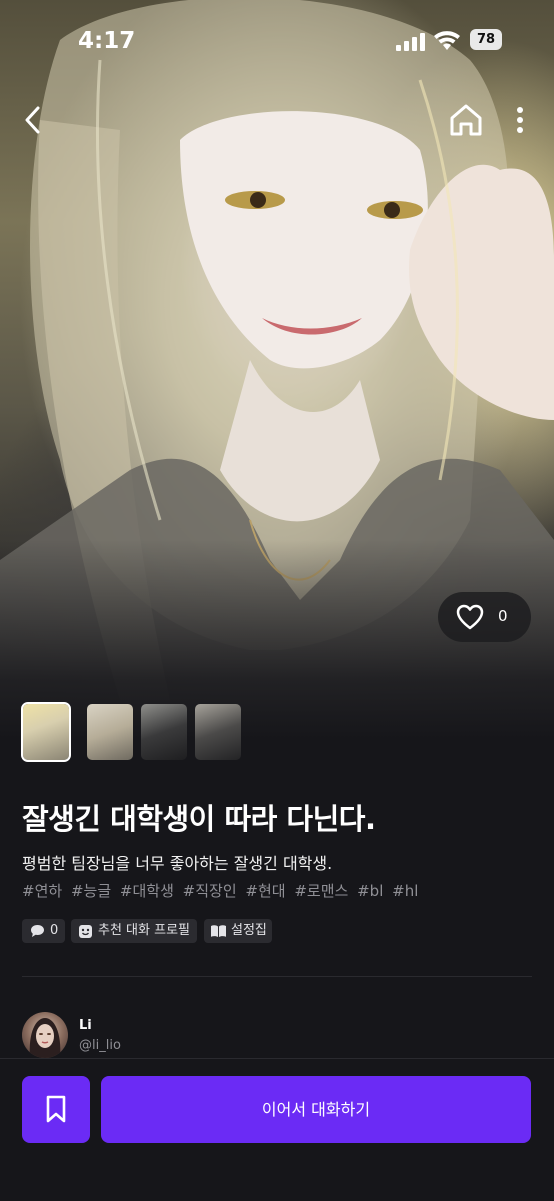 The height and width of the screenshot is (1201, 554). I want to click on character-title: 잘생긴 대학생이 따라 다닌다., so click(199, 819).